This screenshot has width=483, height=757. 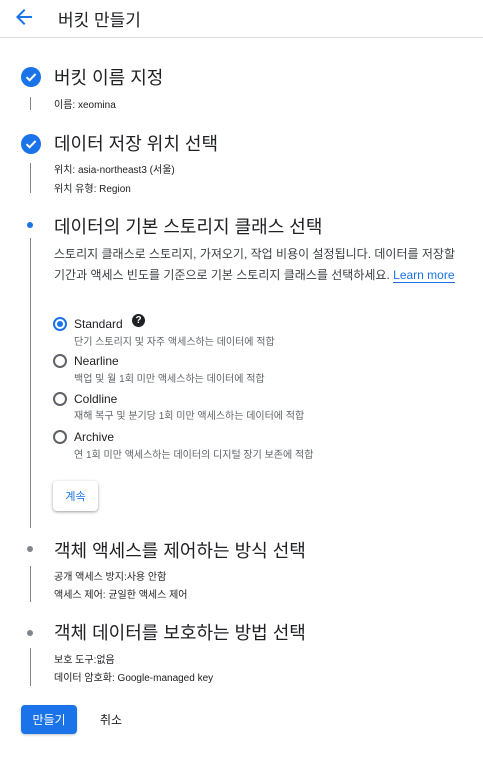 I want to click on step-detail-location: 위치: asia-northeast3 (서울), so click(x=114, y=170).